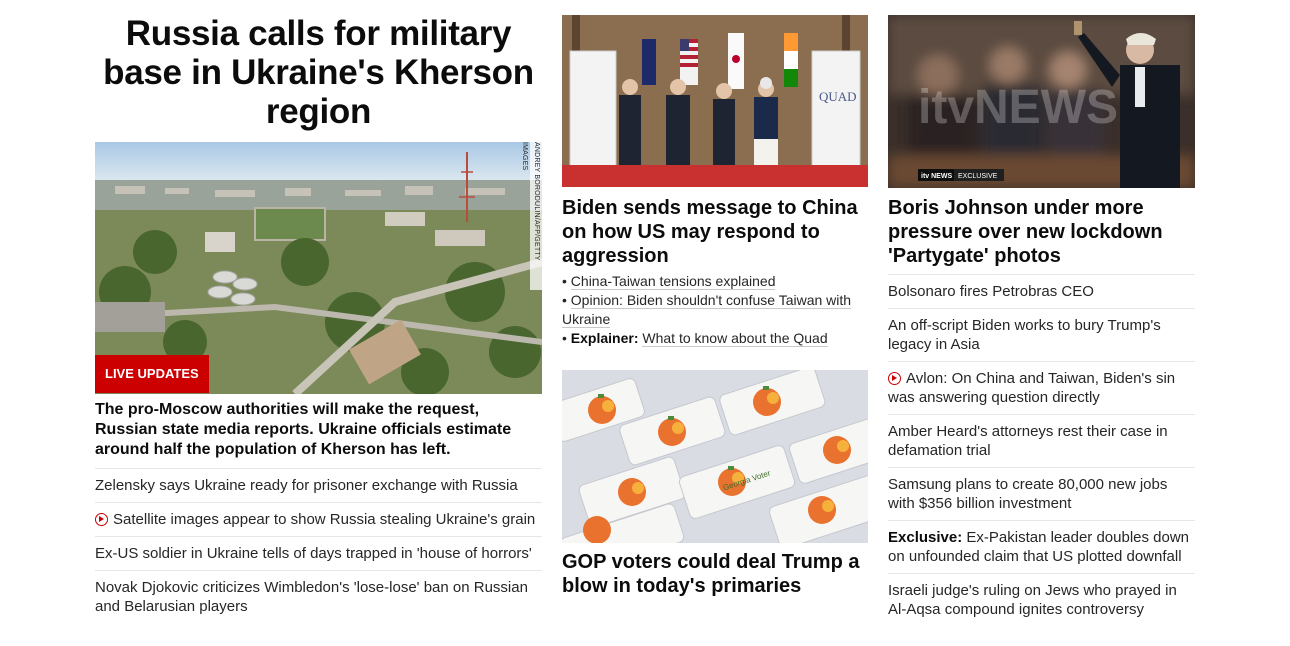 The height and width of the screenshot is (646, 1290). What do you see at coordinates (531, 216) in the screenshot?
I see `photo-credit: ANDREY BORODULIN/AFP/GETTY IMAGES` at bounding box center [531, 216].